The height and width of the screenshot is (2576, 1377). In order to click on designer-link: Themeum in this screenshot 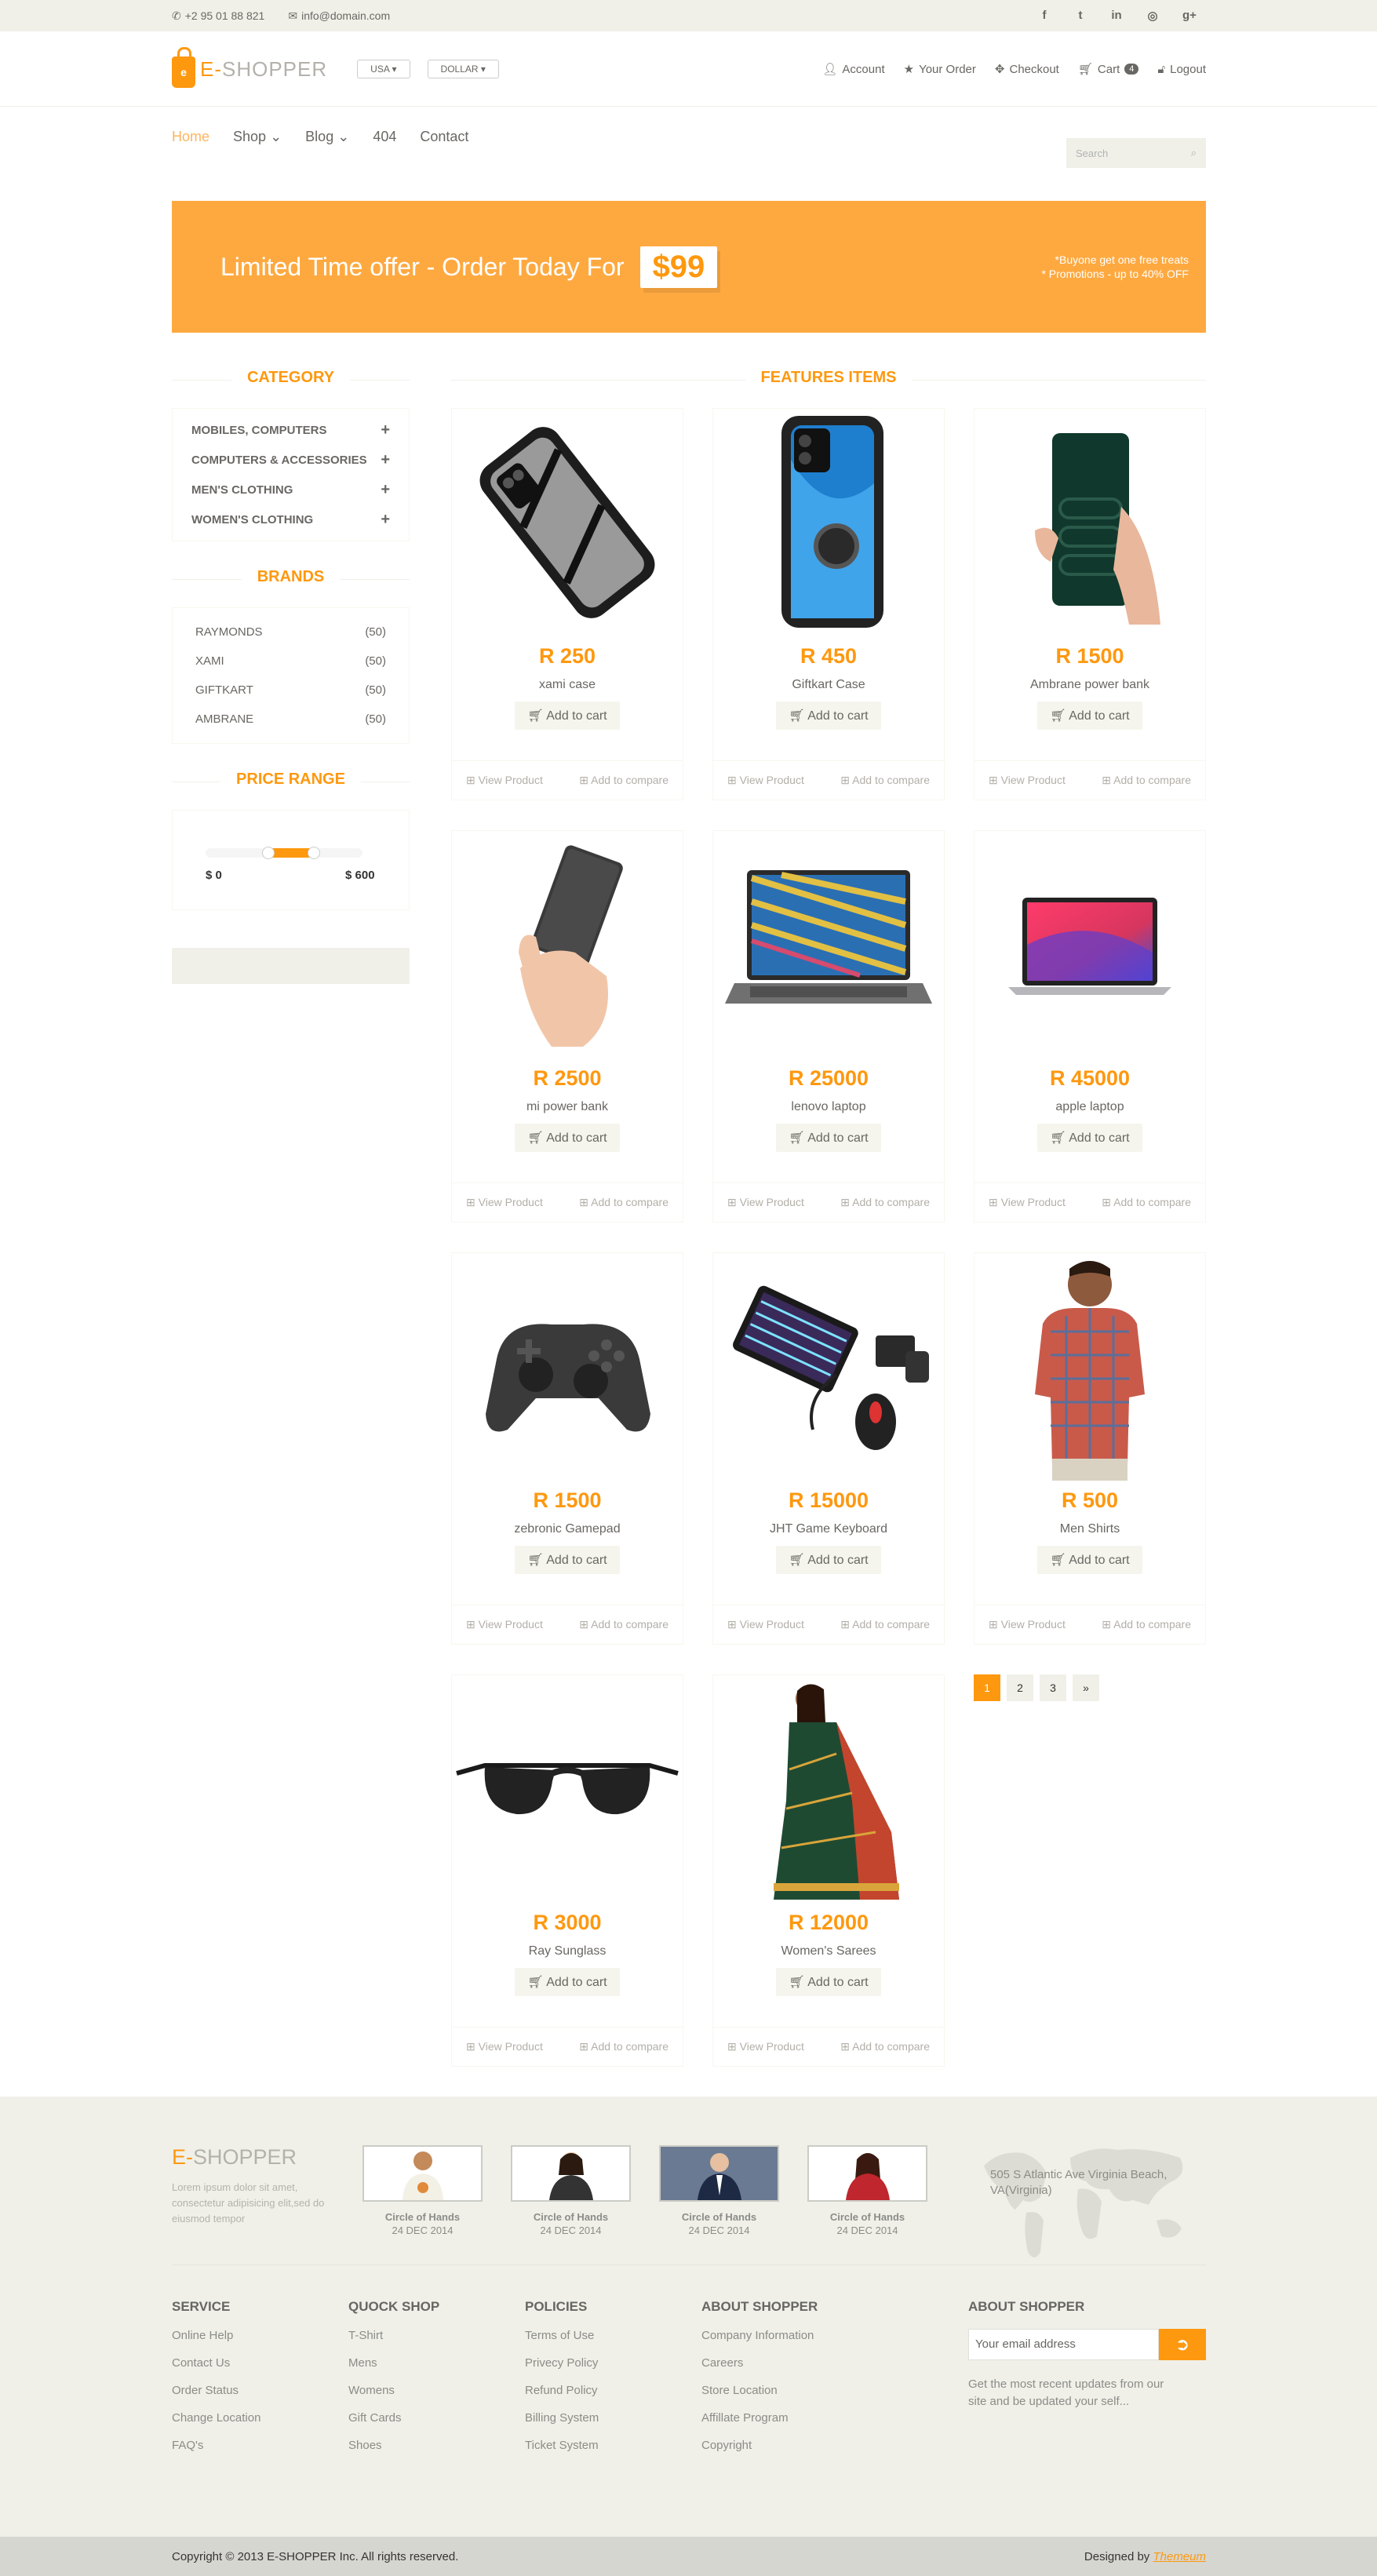, I will do `click(1179, 2556)`.